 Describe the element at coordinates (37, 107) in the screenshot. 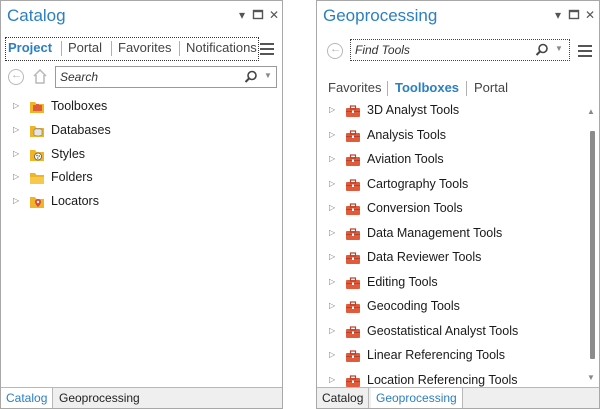

I see `toolbox-folder-icon` at that location.